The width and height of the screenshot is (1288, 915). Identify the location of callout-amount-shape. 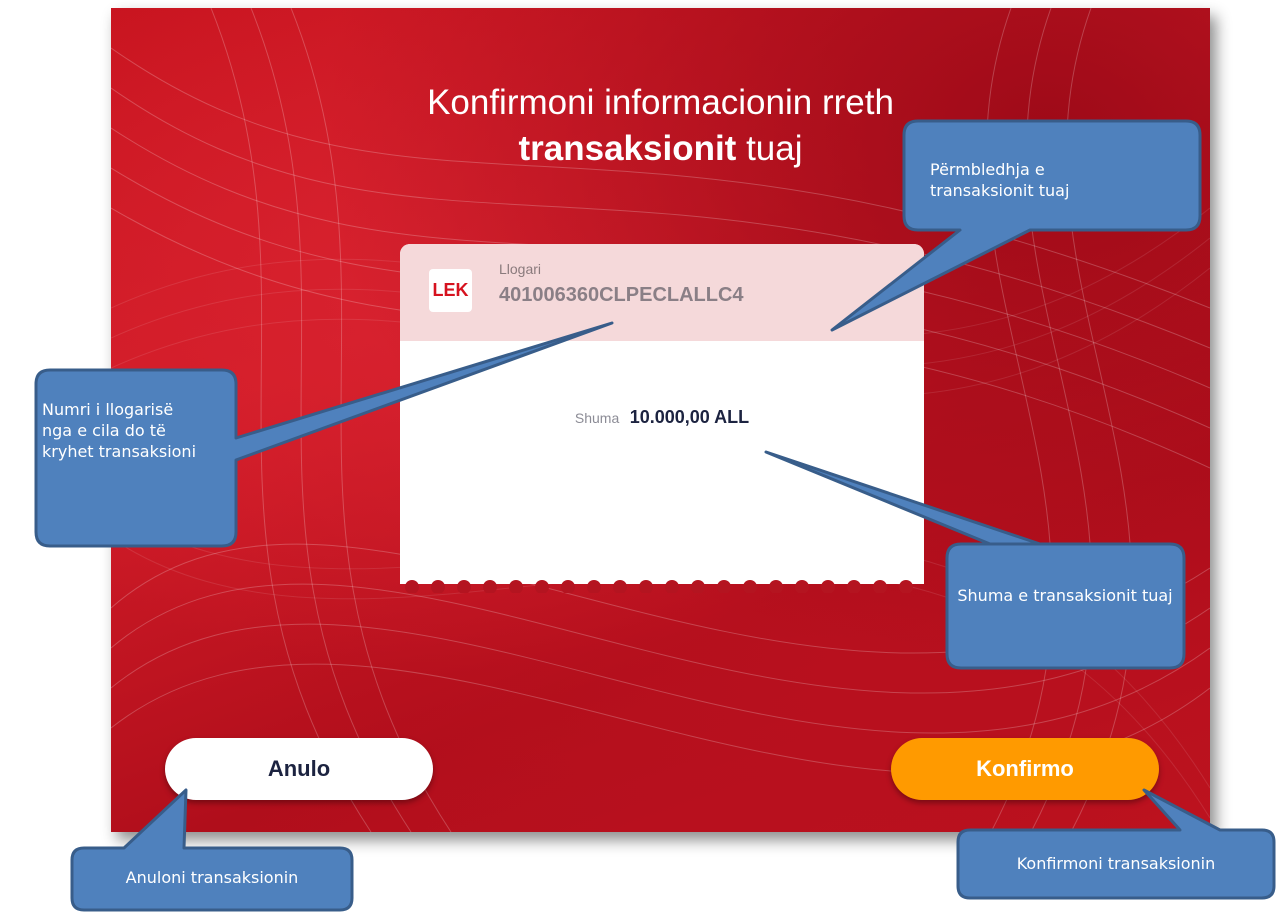
(975, 560).